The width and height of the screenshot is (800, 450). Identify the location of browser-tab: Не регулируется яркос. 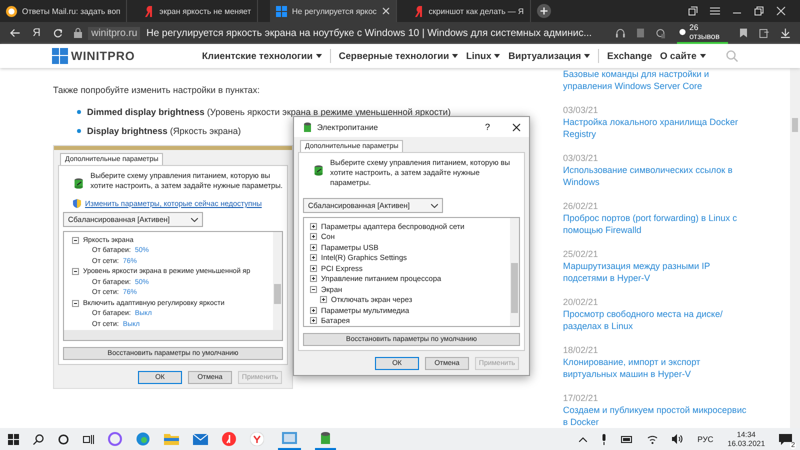
(333, 11).